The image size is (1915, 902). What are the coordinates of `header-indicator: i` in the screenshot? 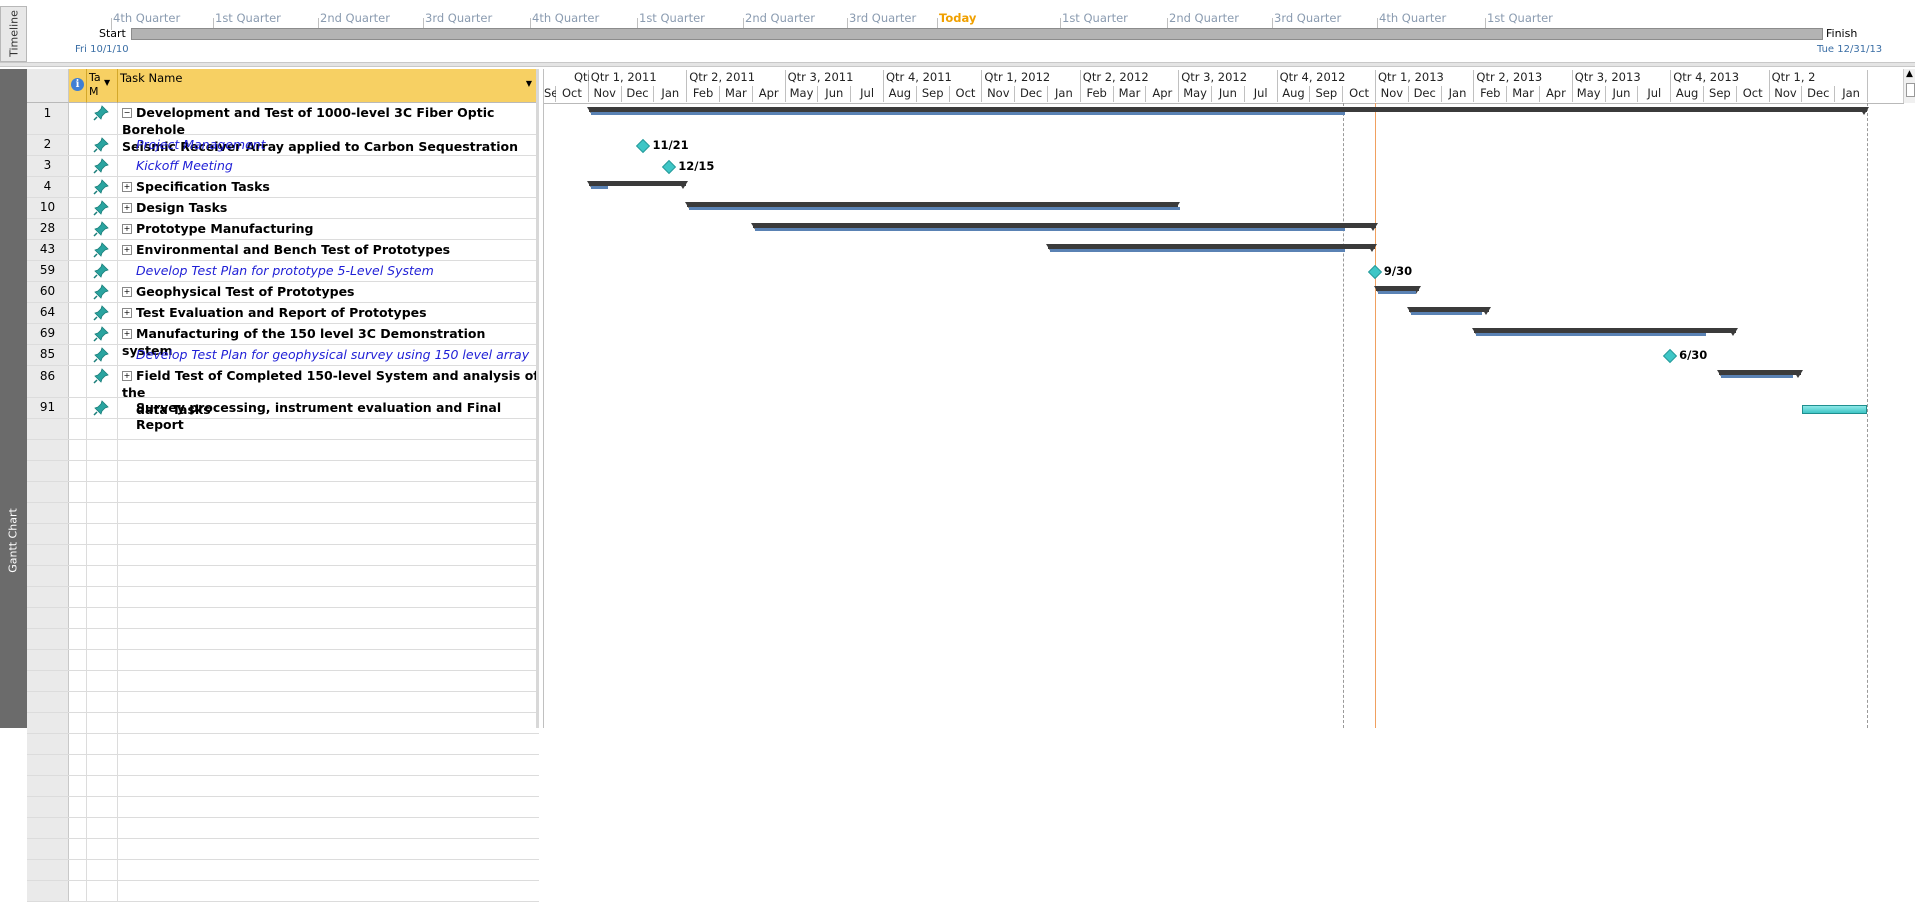 It's located at (78, 86).